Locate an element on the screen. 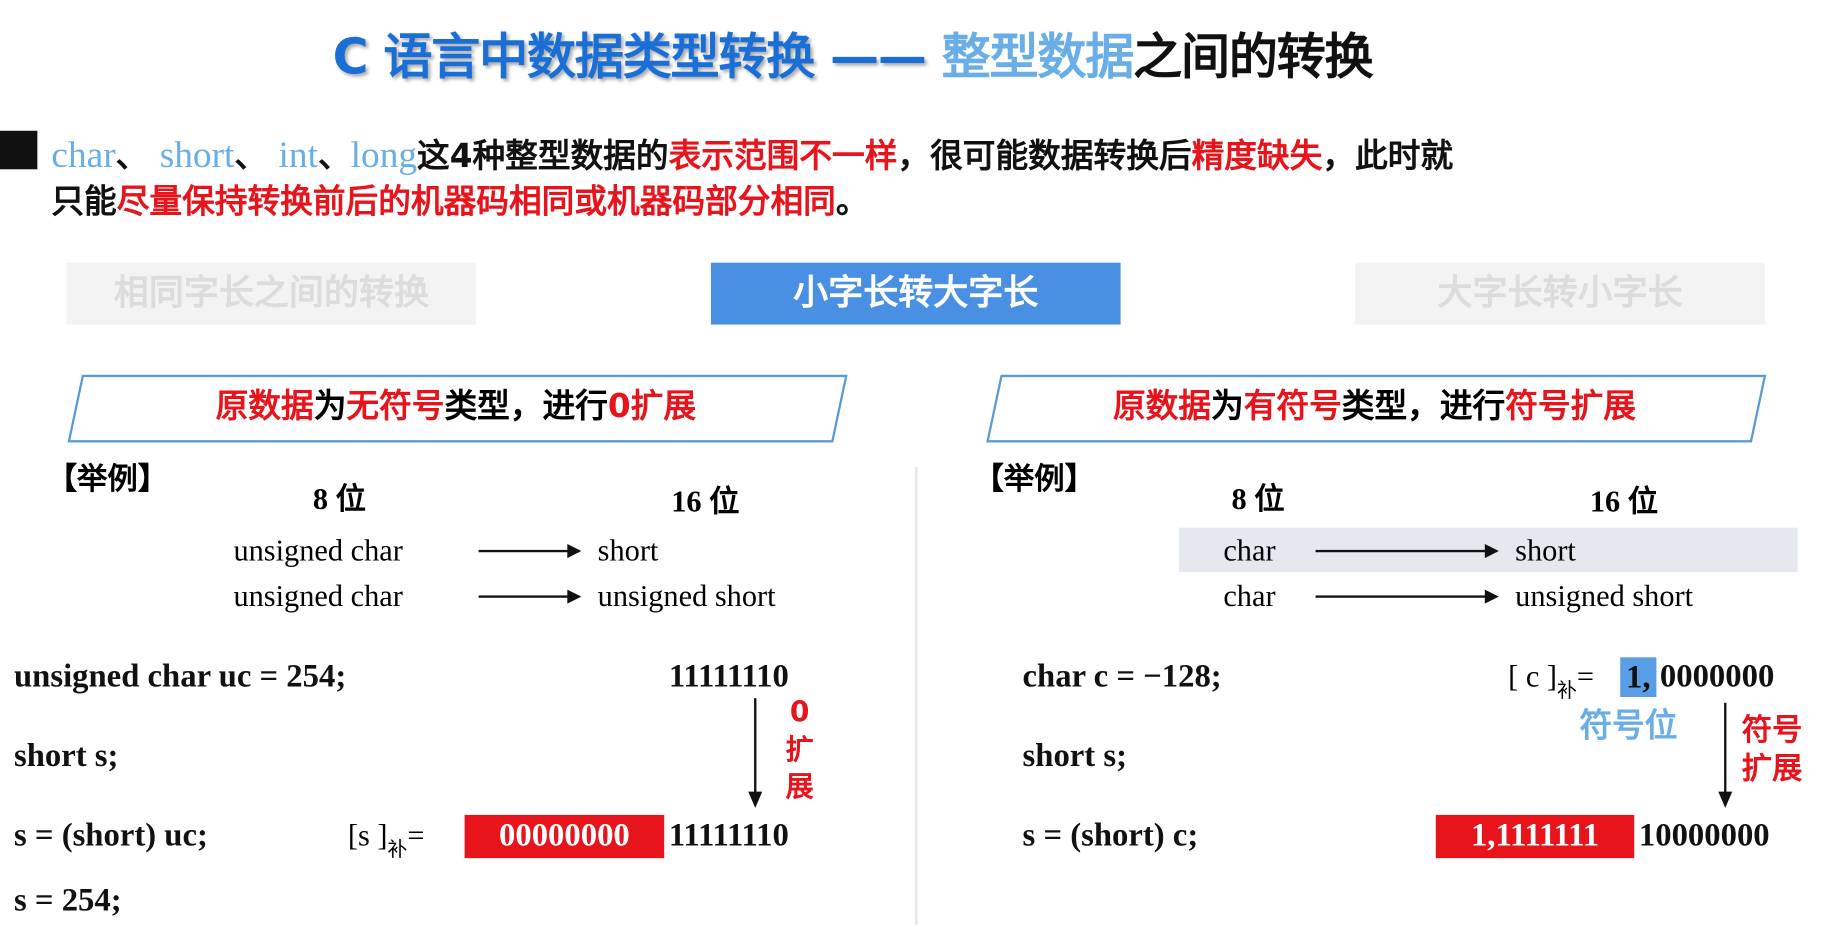 This screenshot has width=1821, height=927. c-complement-label: [ c ]补= is located at coordinates (1551, 679).